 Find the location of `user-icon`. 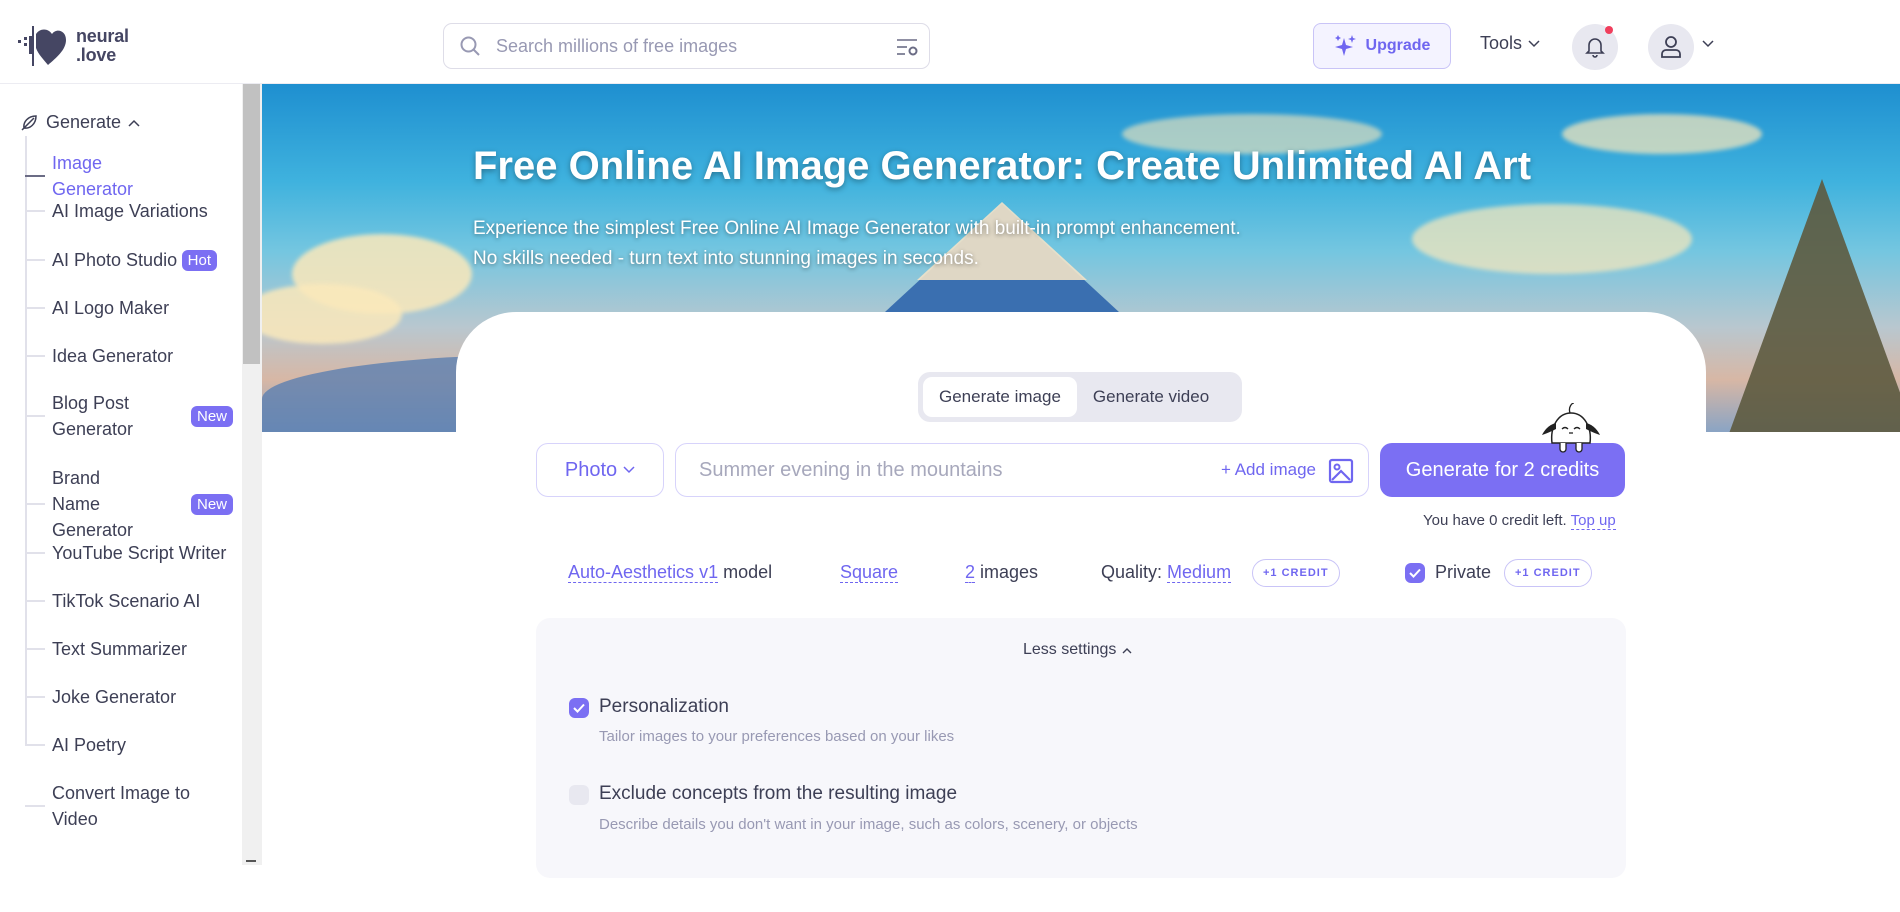

user-icon is located at coordinates (1671, 47).